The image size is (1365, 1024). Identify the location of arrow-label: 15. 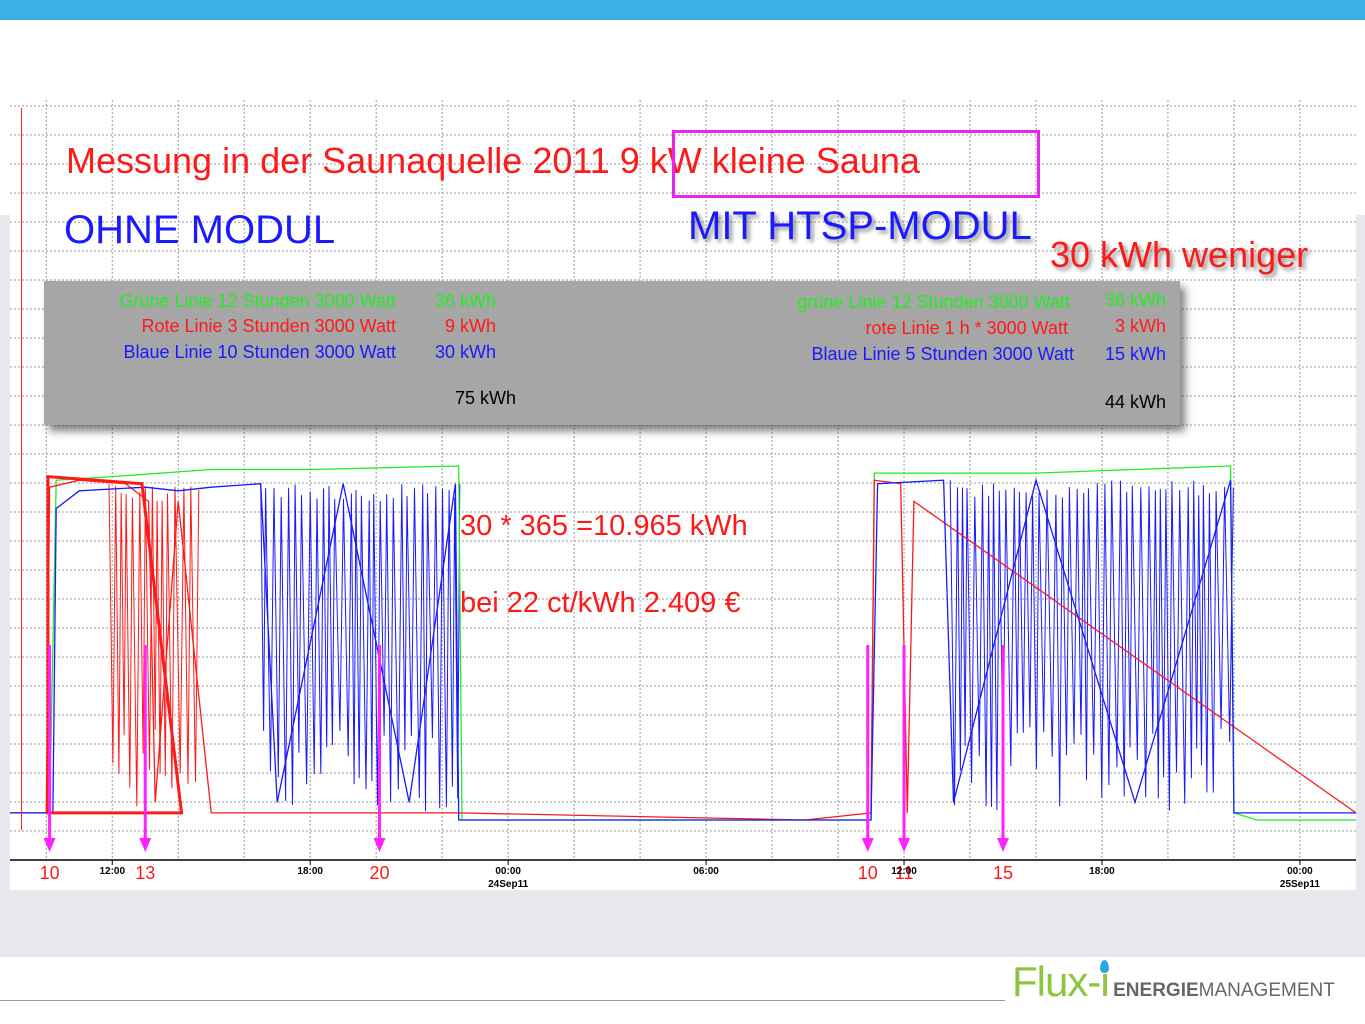
(1003, 873).